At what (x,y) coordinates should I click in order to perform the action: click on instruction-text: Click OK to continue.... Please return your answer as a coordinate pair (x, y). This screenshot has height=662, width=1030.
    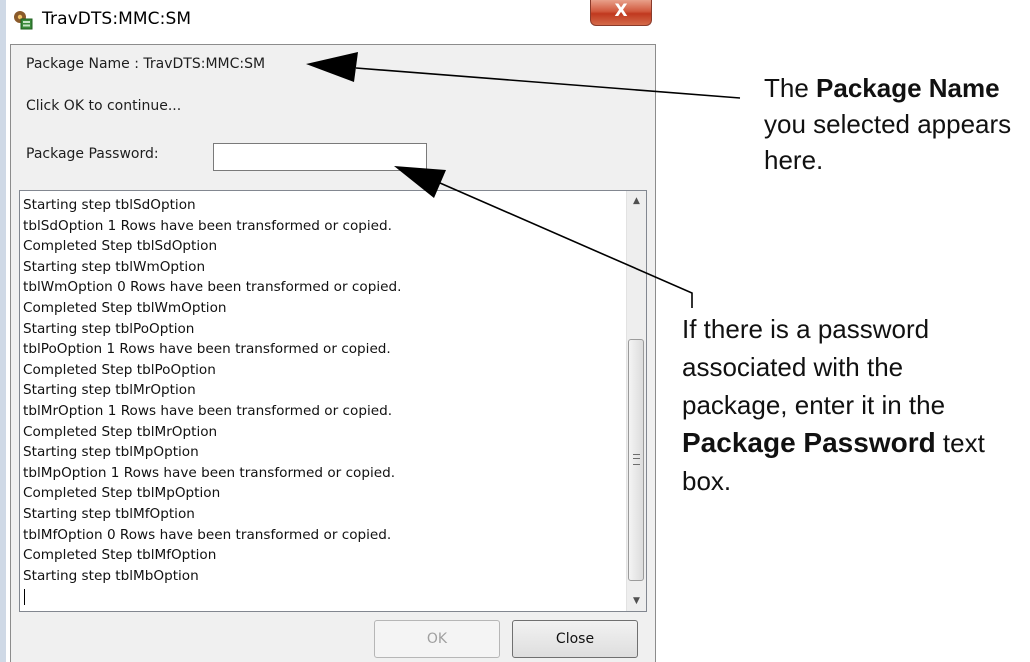
    Looking at the image, I should click on (104, 106).